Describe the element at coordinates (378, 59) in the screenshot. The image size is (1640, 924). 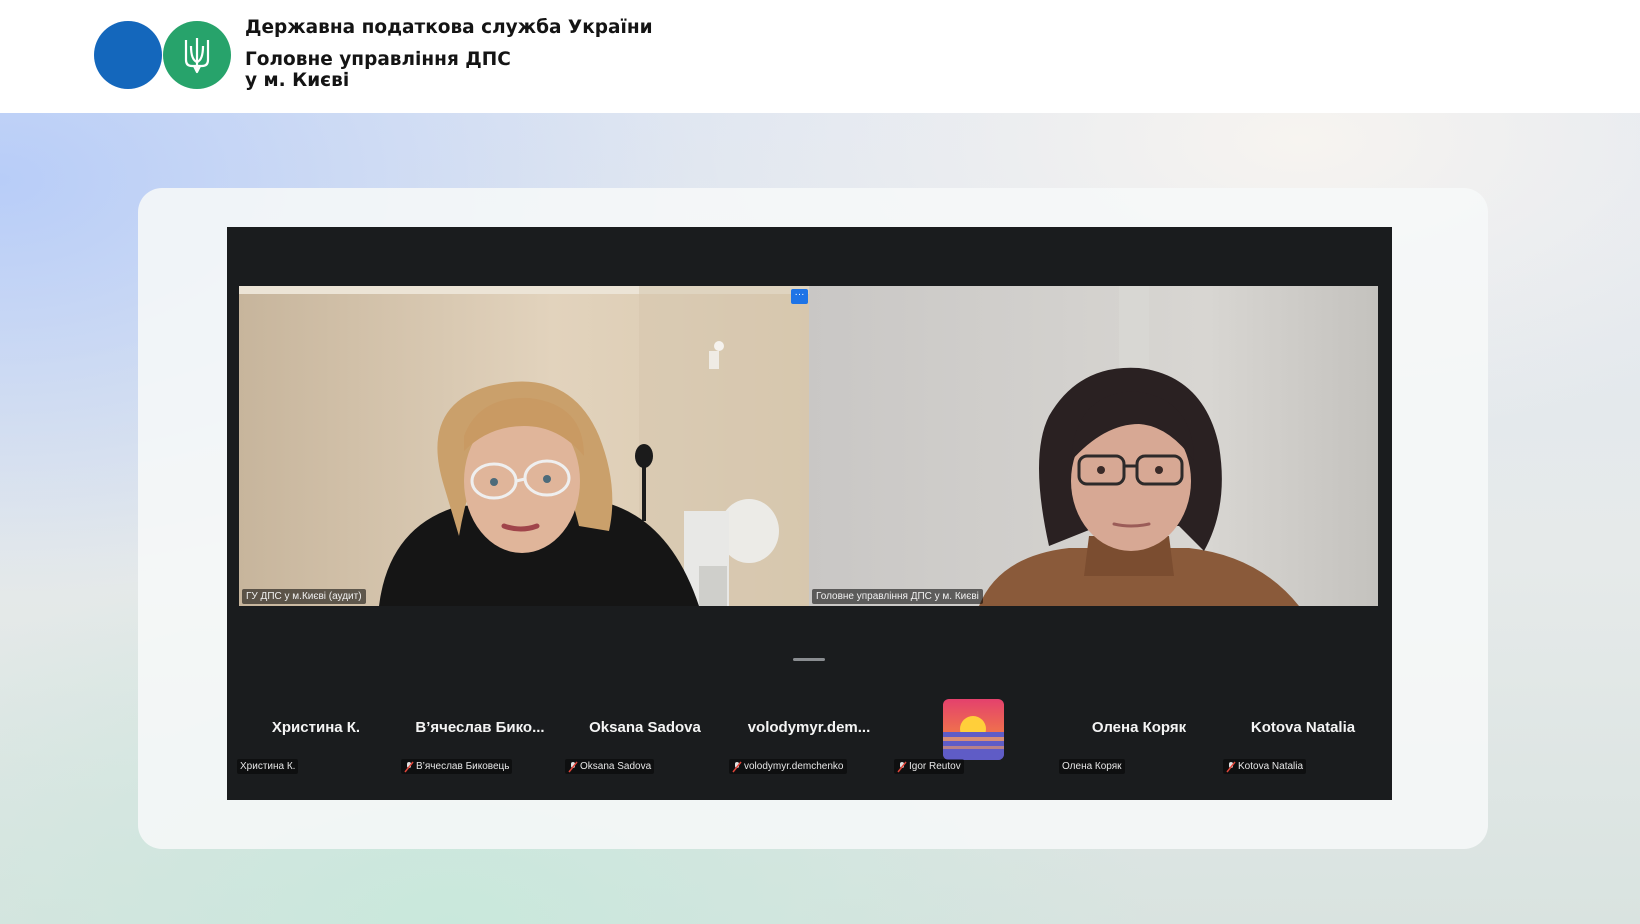
I see `org-subtitle-line1: Головне управління ДПС` at that location.